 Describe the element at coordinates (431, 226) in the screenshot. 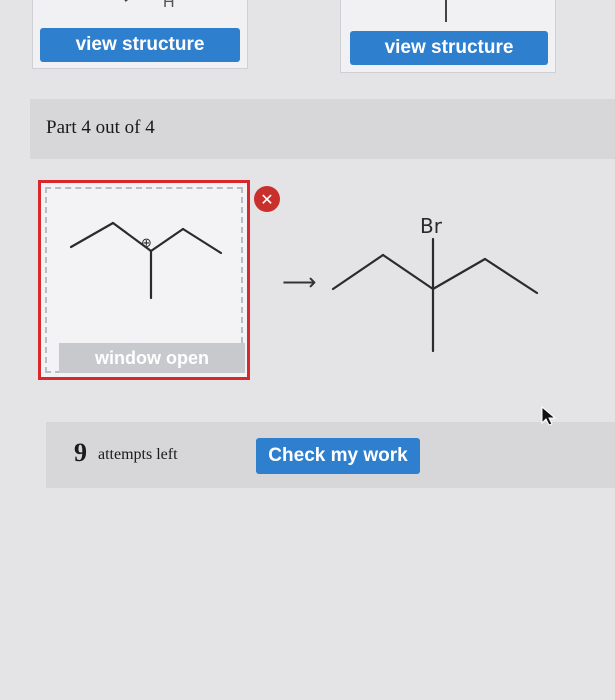

I see `bromine-label: Br` at that location.